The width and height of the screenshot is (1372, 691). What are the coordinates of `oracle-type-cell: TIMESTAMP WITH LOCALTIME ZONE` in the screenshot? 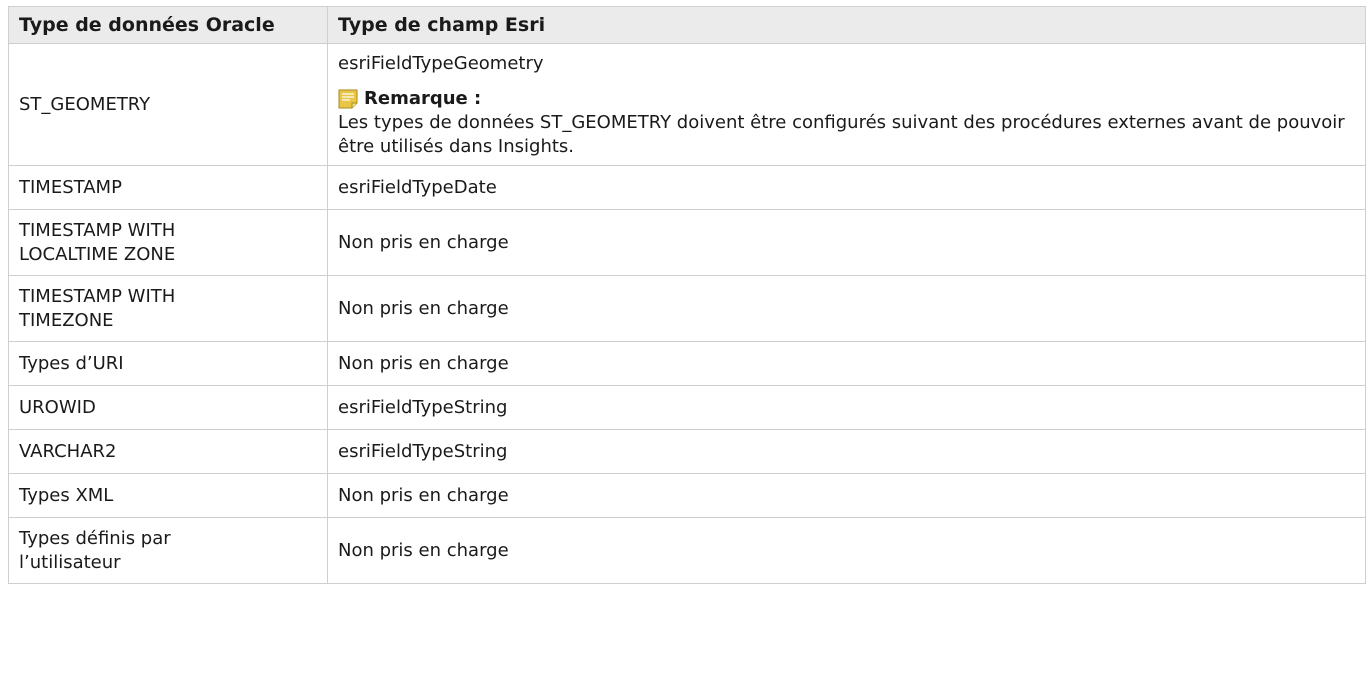 It's located at (168, 242).